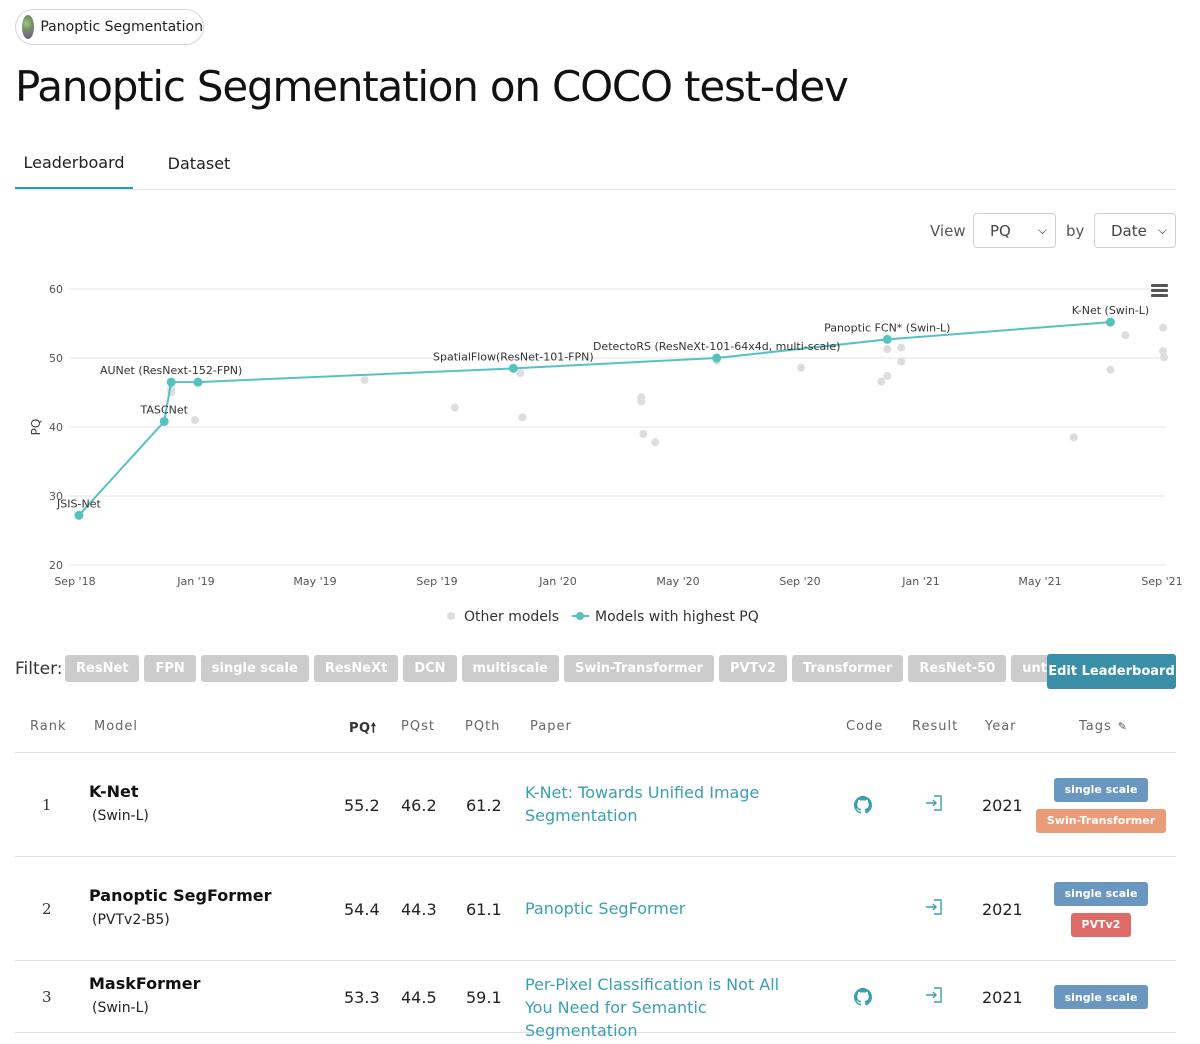 Image resolution: width=1200 pixels, height=1044 pixels. What do you see at coordinates (957, 668) in the screenshot?
I see `filter-tag: ResNet-50` at bounding box center [957, 668].